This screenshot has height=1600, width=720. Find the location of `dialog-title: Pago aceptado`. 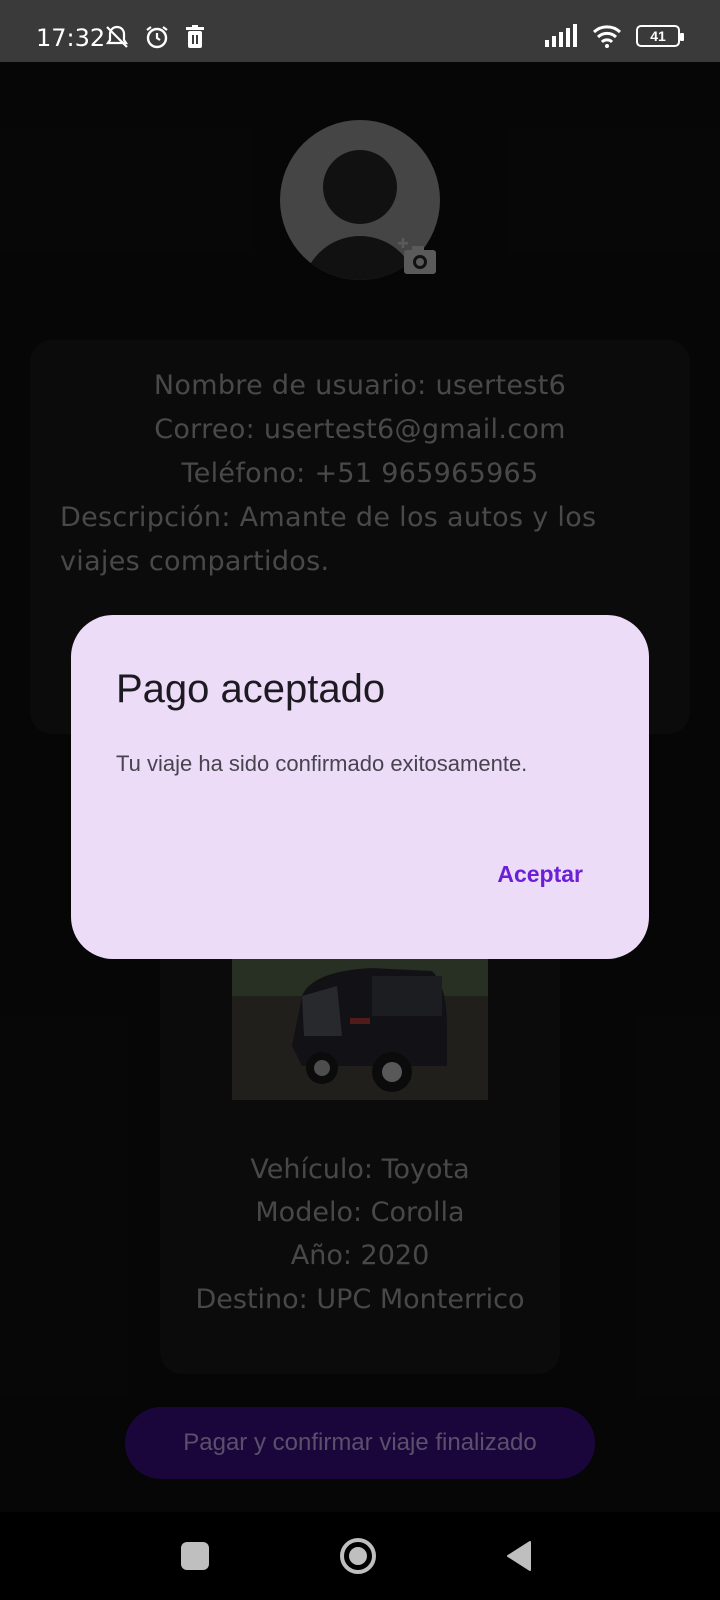

dialog-title: Pago aceptado is located at coordinates (251, 689).